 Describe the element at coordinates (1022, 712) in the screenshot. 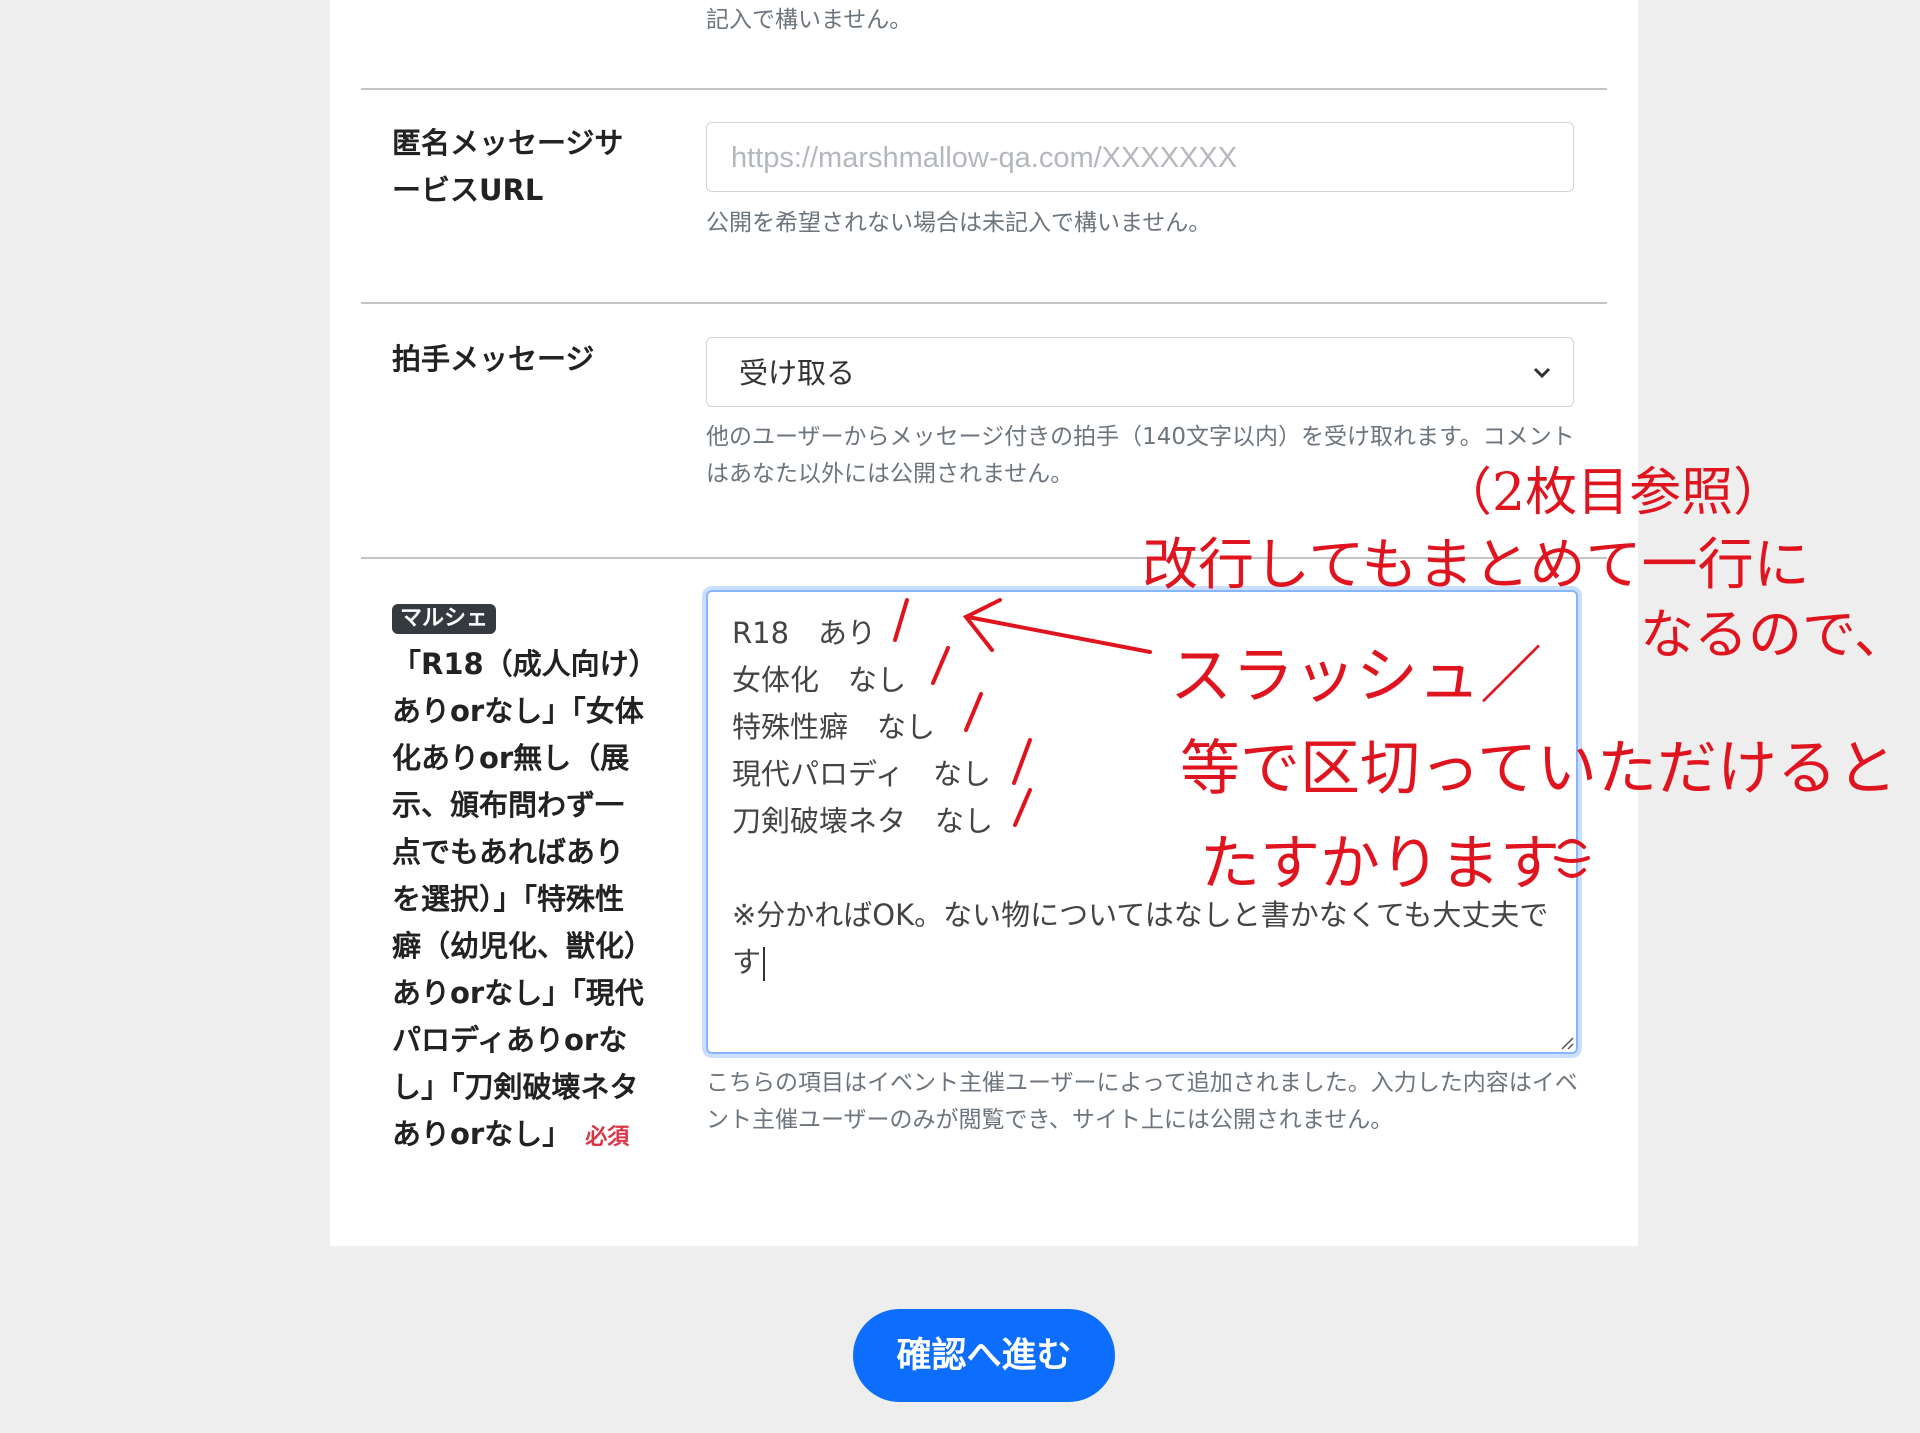

I see `annotation-marks` at that location.